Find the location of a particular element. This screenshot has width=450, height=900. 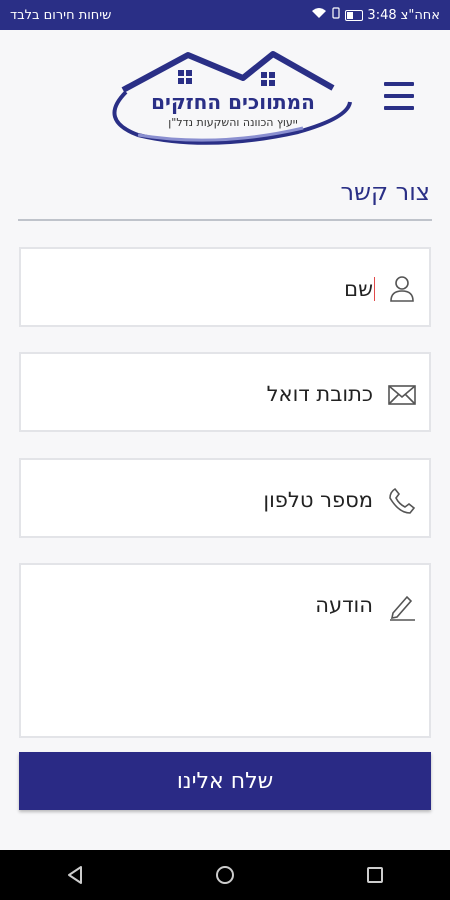

user-icon is located at coordinates (402, 288).